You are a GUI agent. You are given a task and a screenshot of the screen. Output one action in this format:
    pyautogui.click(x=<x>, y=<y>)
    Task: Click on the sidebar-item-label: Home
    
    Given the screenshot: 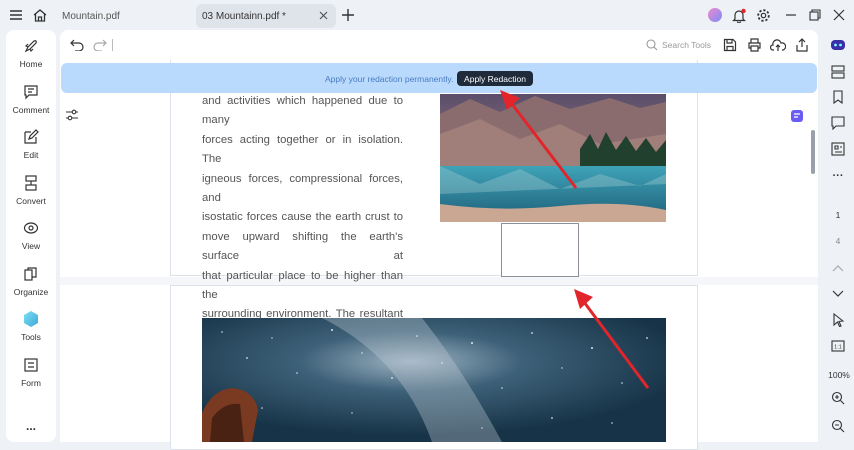 What is the action you would take?
    pyautogui.click(x=31, y=64)
    